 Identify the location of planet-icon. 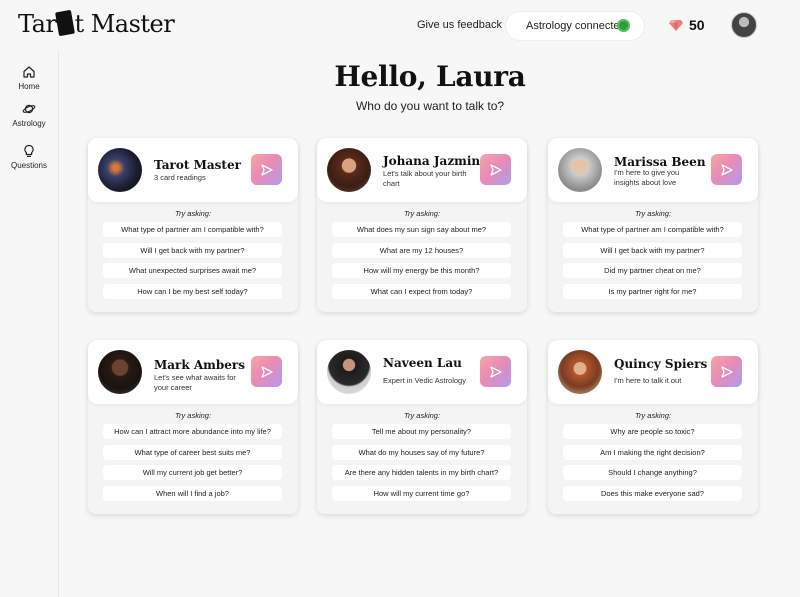
(29, 109).